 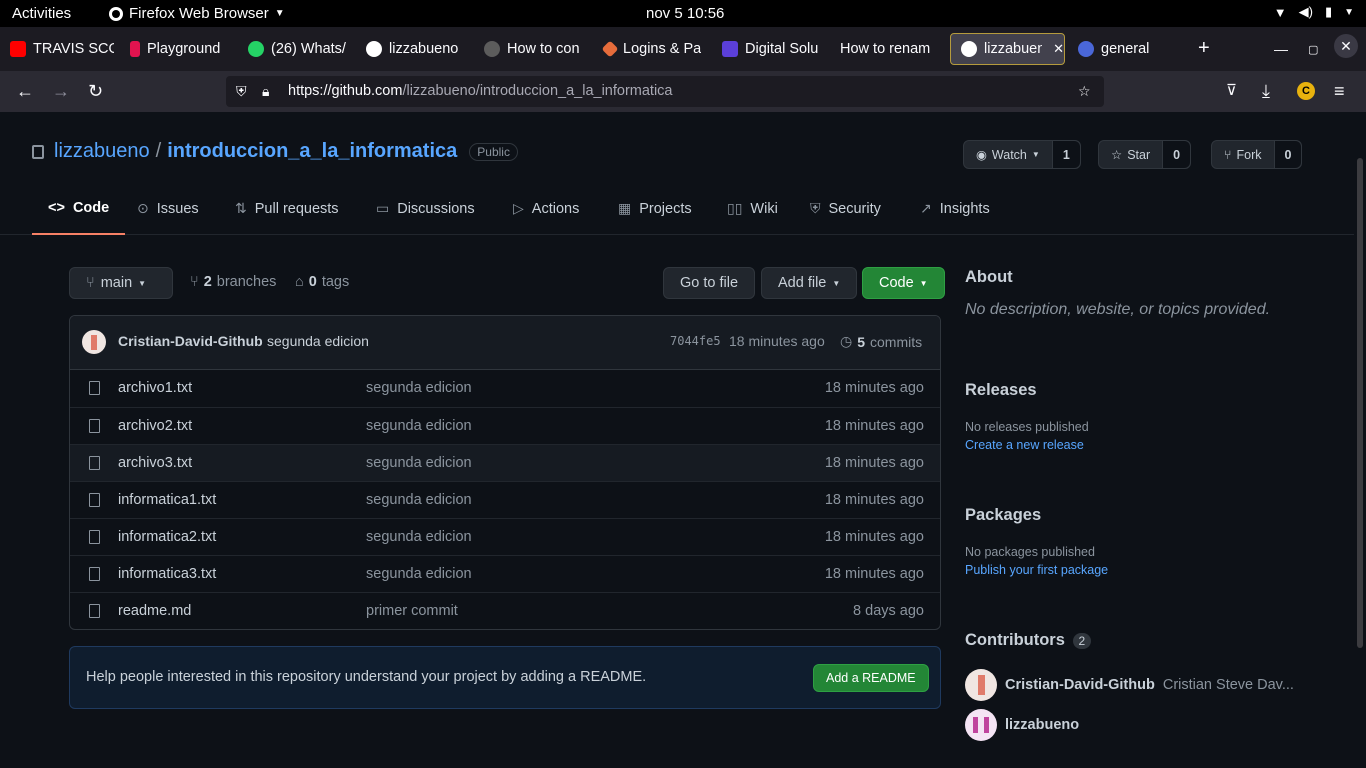 I want to click on browser-tab: TRAVIS SCO, so click(x=57, y=49).